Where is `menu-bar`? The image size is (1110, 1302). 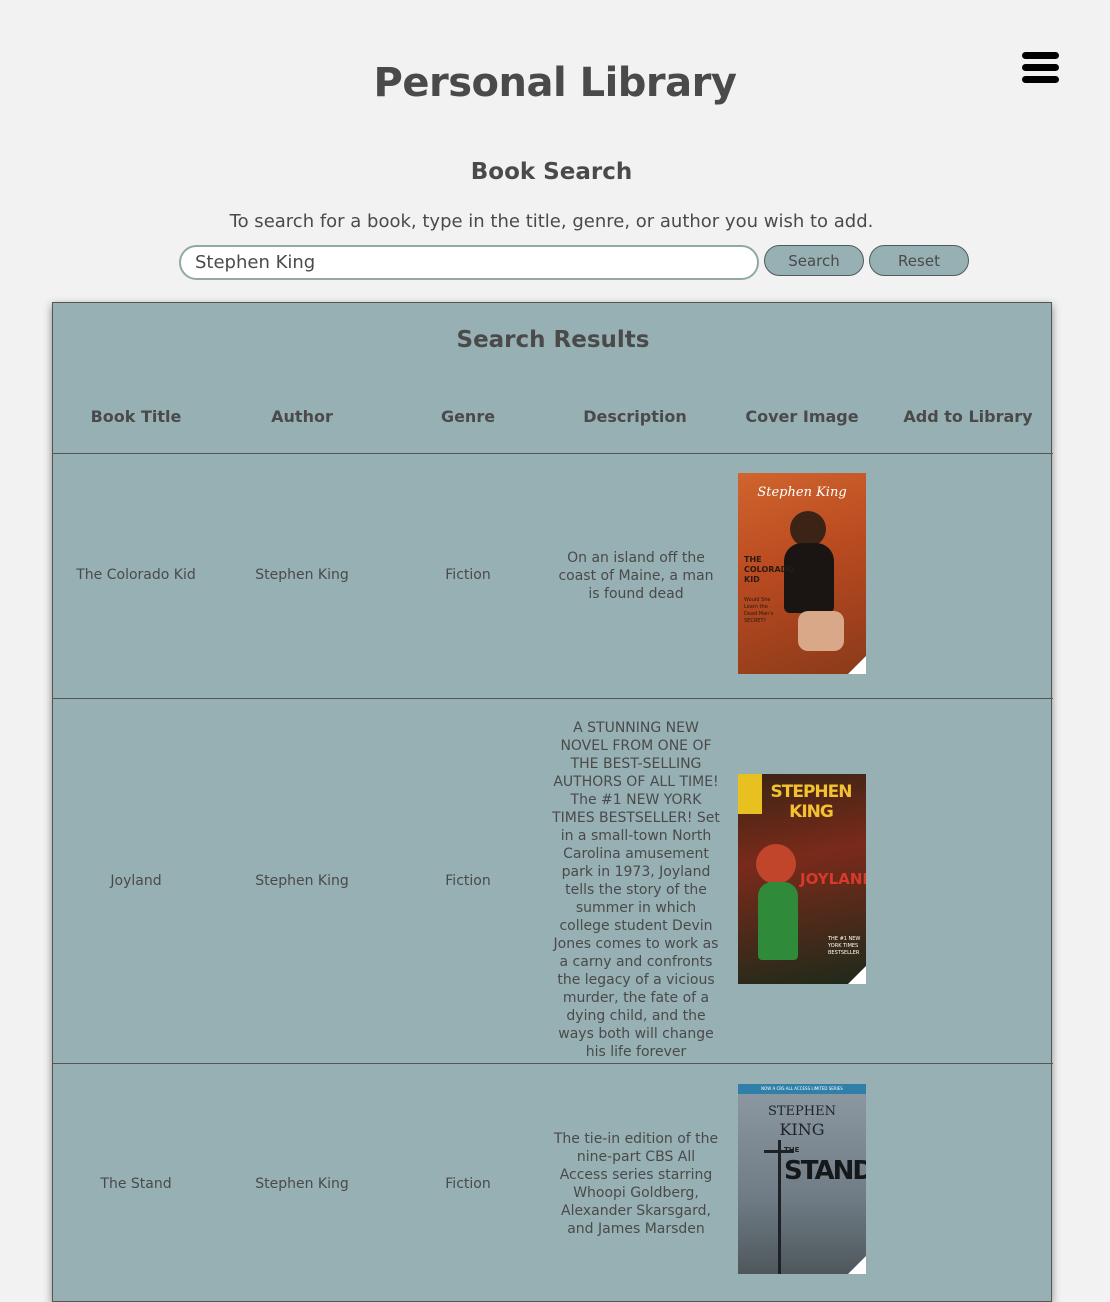 menu-bar is located at coordinates (1040, 55).